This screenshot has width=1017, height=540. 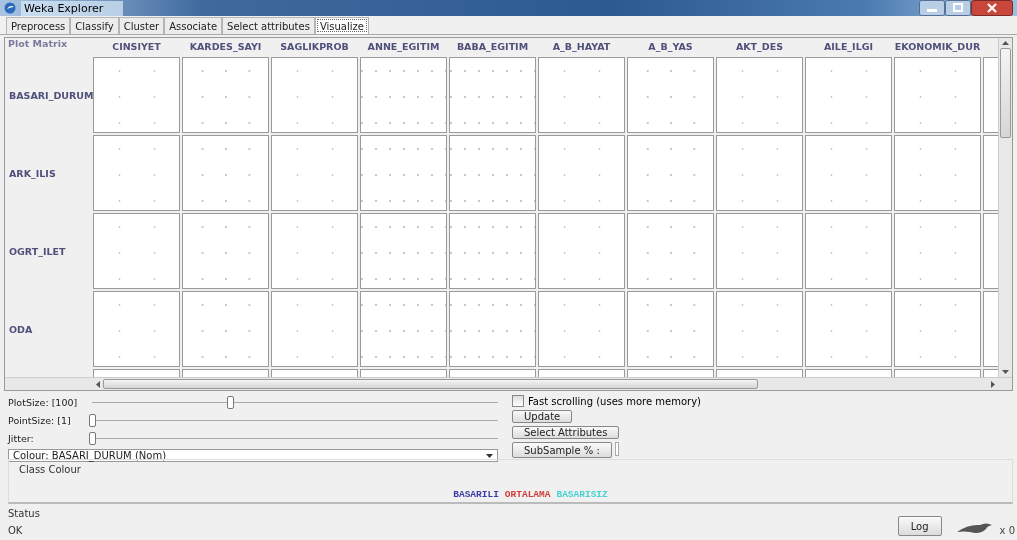 What do you see at coordinates (1007, 530) in the screenshot?
I see `task-count: x 0` at bounding box center [1007, 530].